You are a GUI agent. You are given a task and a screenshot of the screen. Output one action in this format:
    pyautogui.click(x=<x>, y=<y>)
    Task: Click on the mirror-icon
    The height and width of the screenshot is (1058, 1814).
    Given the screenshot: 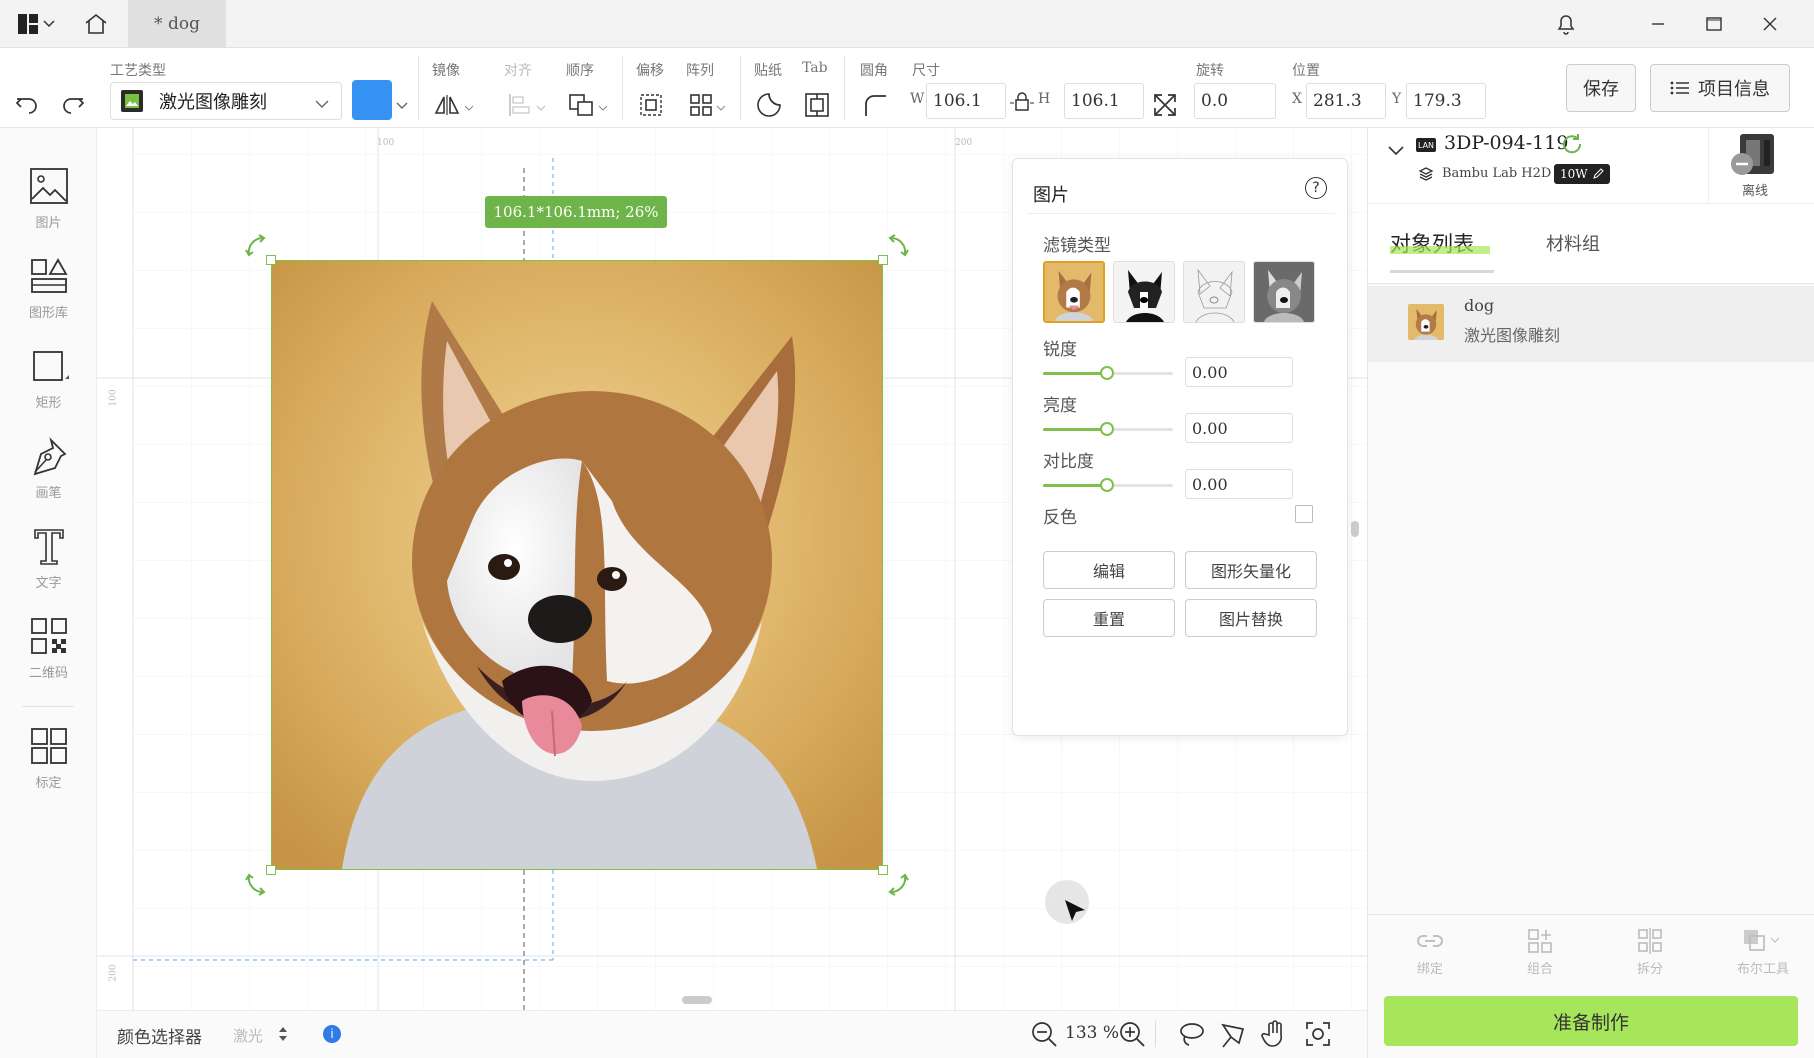 What is the action you would take?
    pyautogui.click(x=447, y=105)
    